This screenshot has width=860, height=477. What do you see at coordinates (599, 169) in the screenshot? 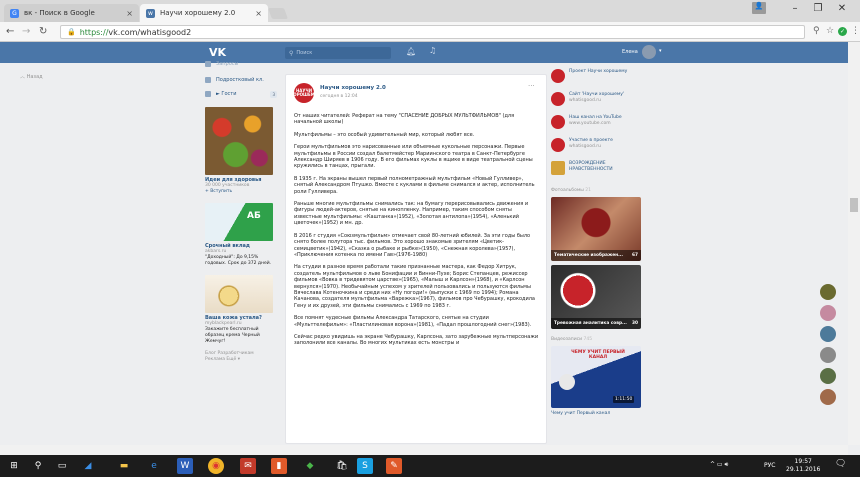
I see `link-revival: ВОЗРОЖДЕНИЕ НРАВСТВЕННОСТИ` at bounding box center [599, 169].